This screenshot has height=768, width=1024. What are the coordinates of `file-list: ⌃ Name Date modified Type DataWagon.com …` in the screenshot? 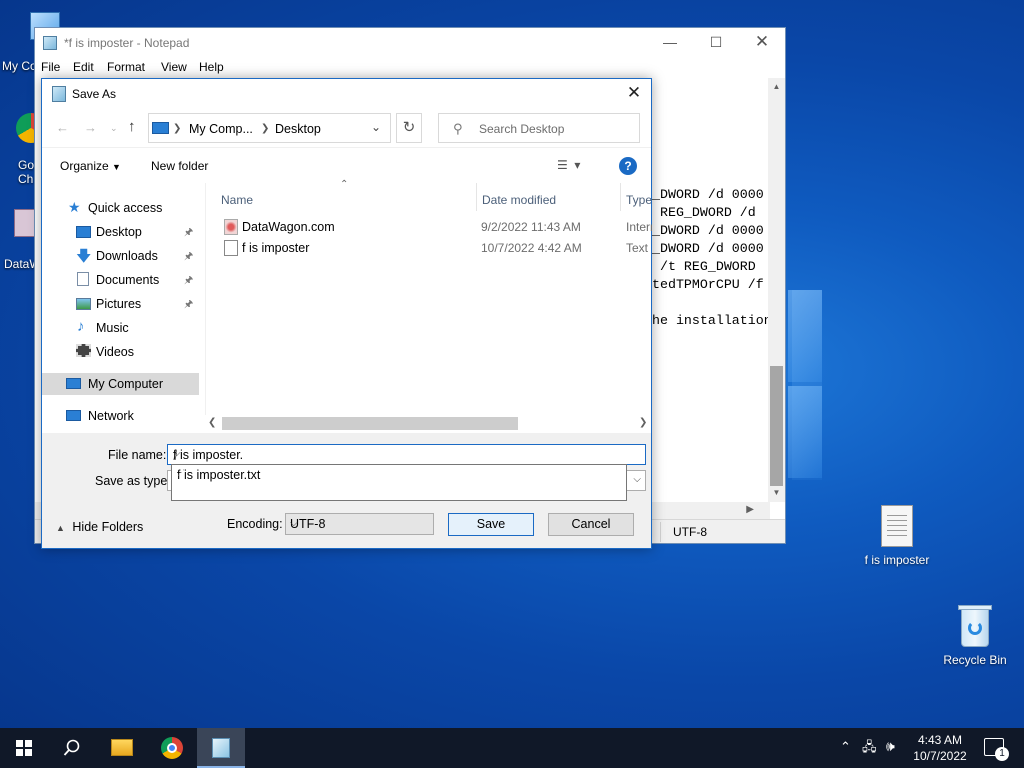 It's located at (428, 306).